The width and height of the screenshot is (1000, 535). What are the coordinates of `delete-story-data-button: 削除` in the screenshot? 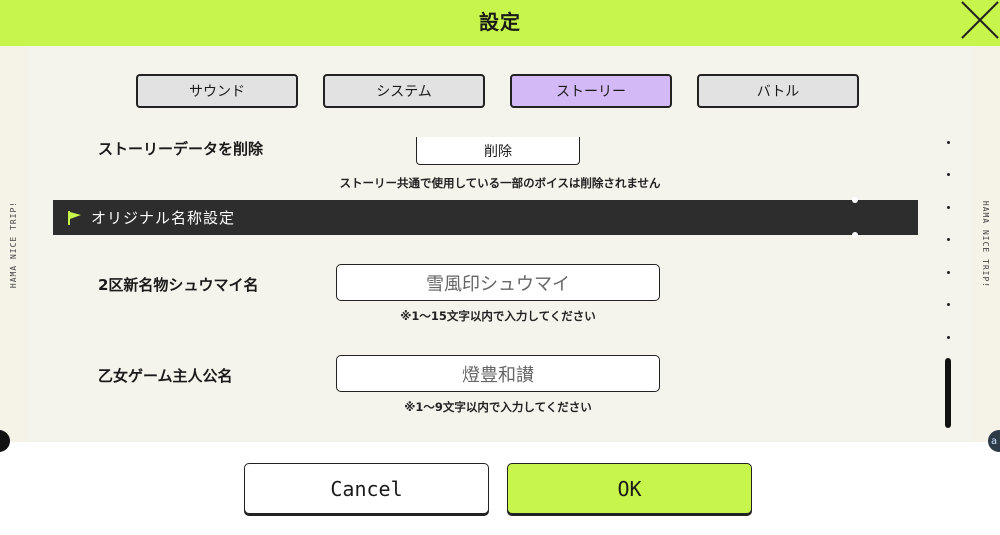 It's located at (498, 151).